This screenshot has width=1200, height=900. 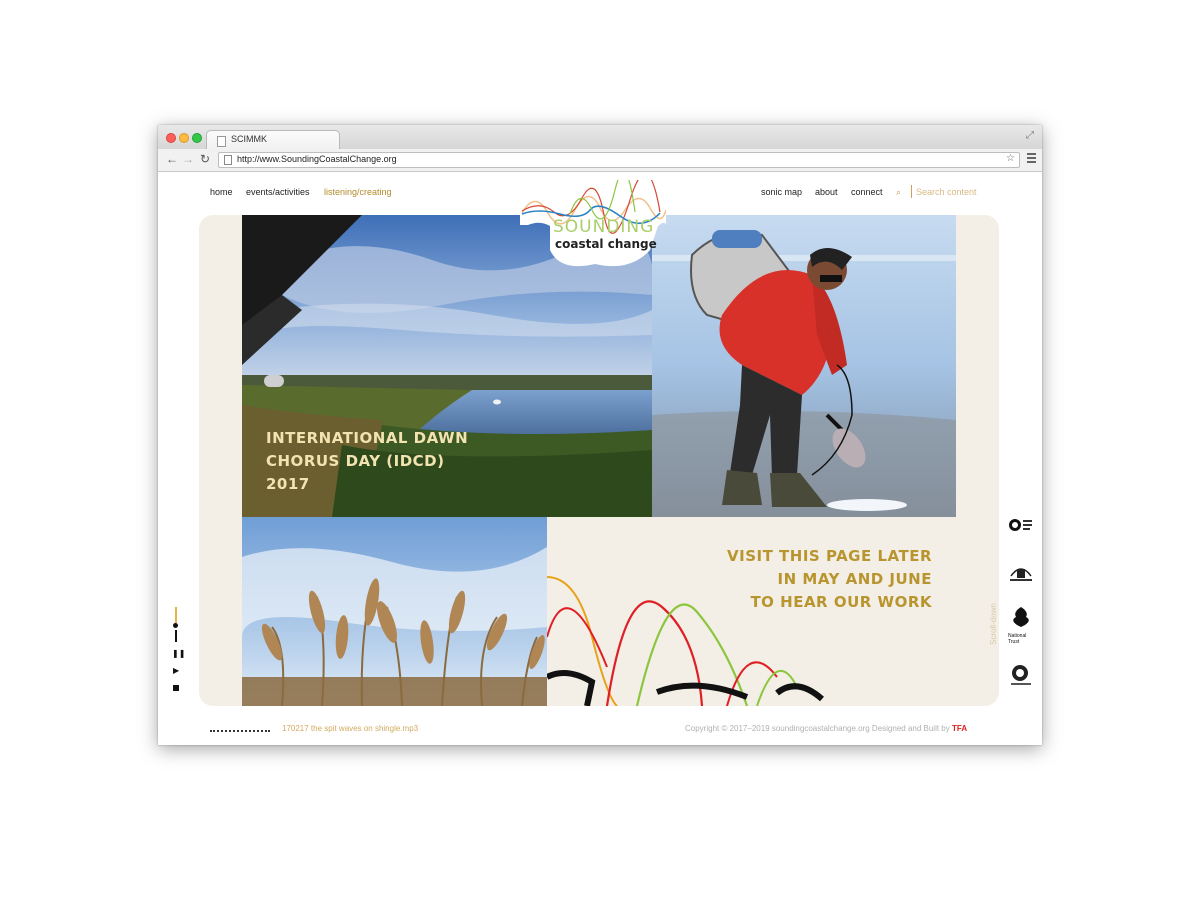 What do you see at coordinates (1031, 159) in the screenshot?
I see `menu-icon` at bounding box center [1031, 159].